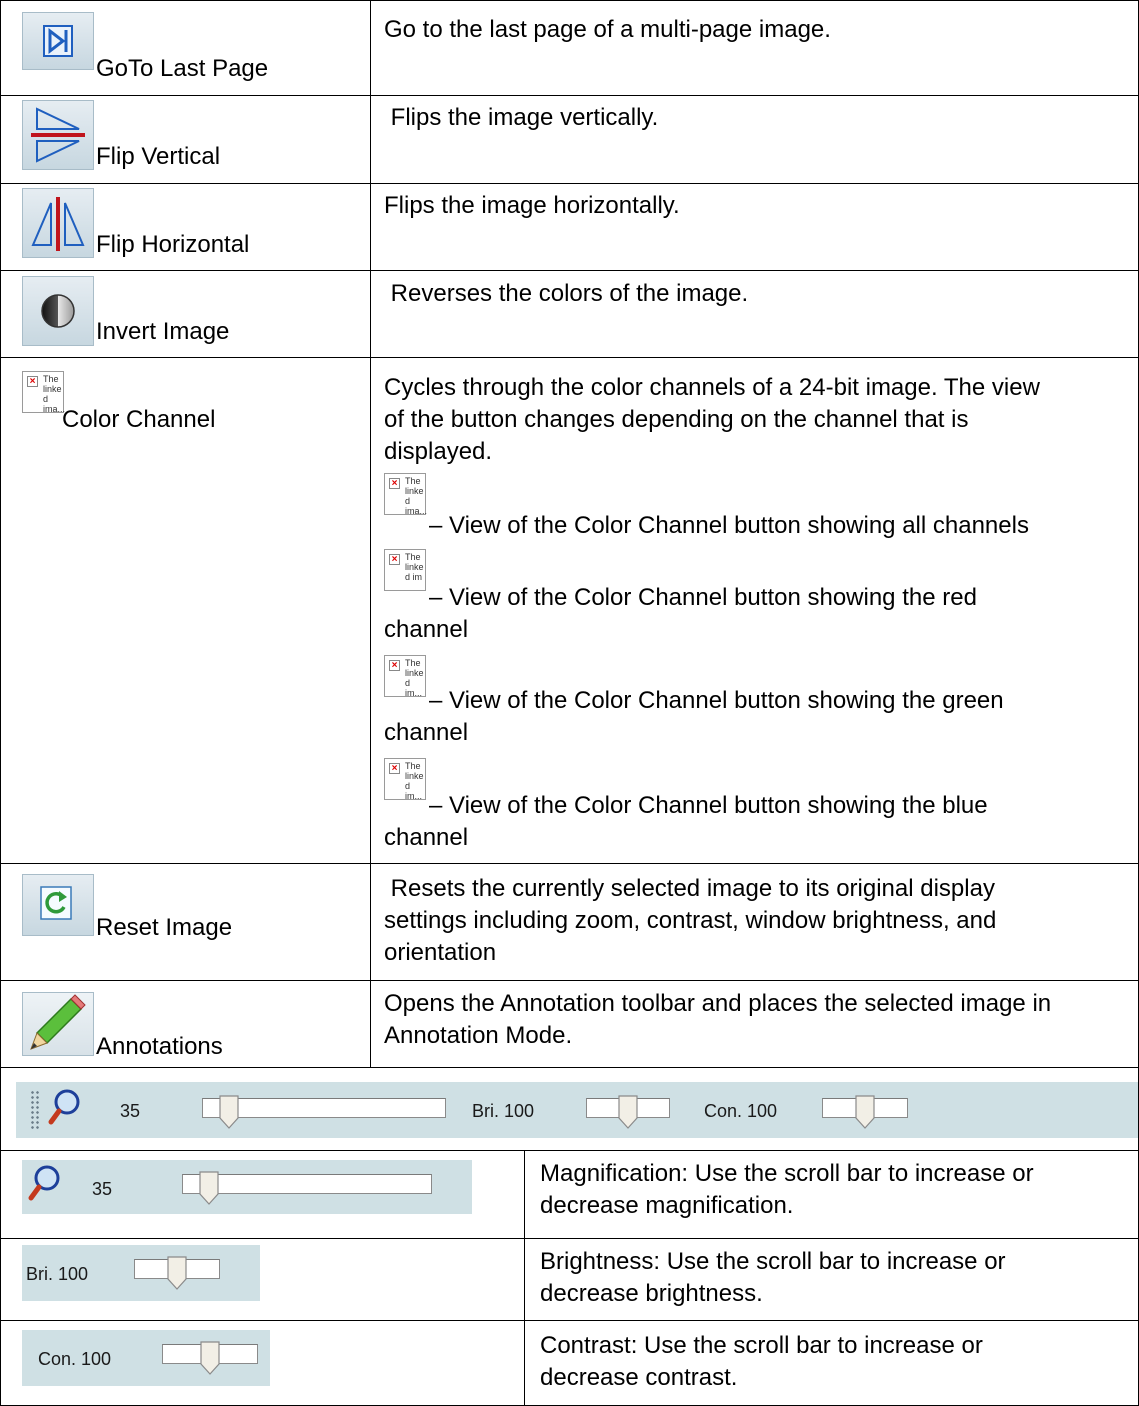  What do you see at coordinates (247, 1187) in the screenshot?
I see `magnification-control: 35` at bounding box center [247, 1187].